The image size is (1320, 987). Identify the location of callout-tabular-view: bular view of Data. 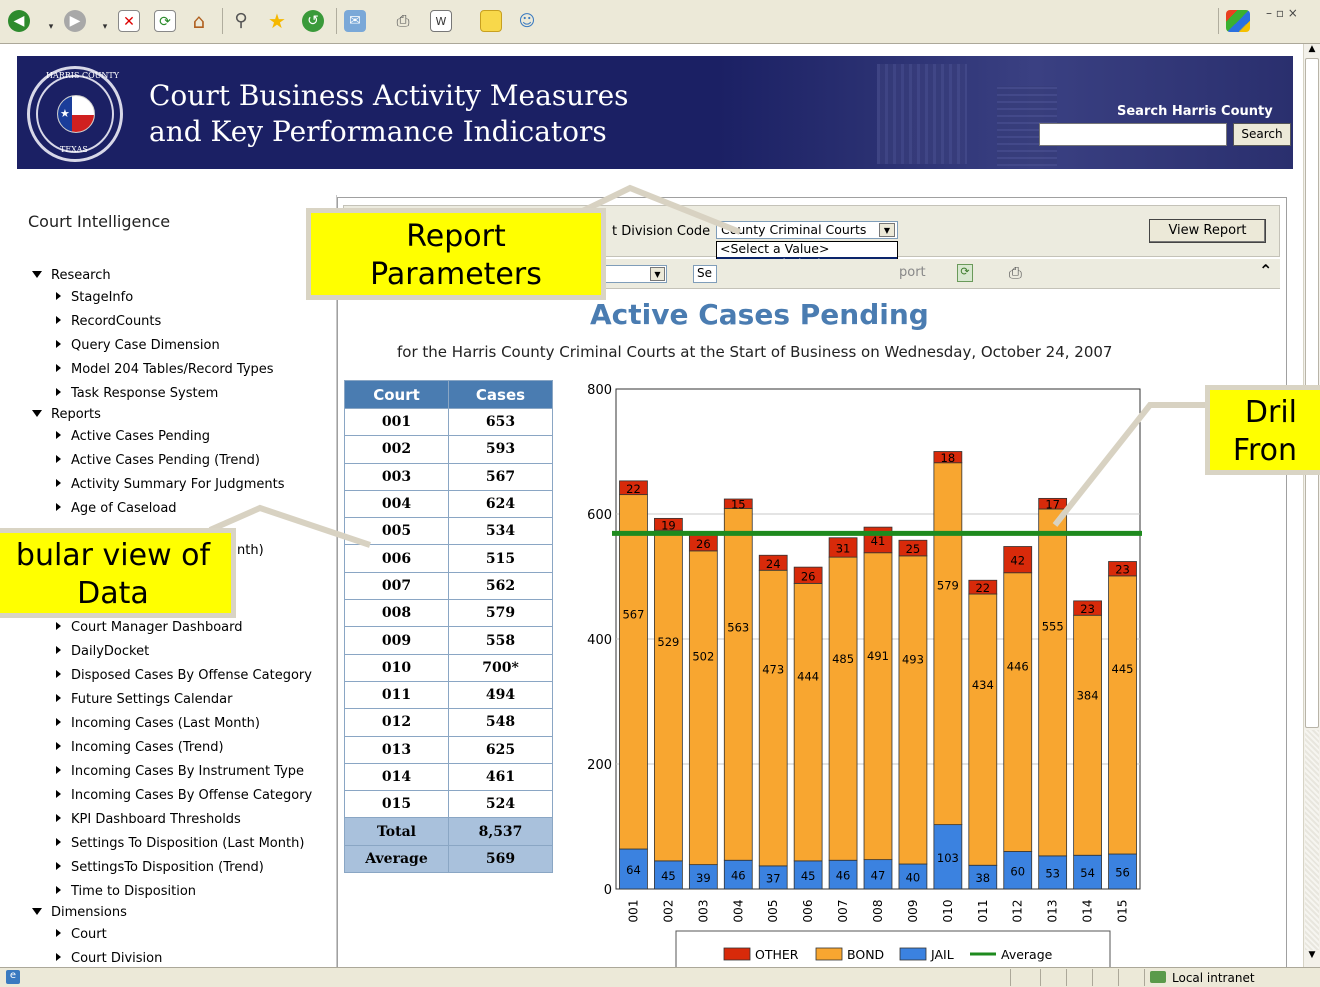
(118, 573).